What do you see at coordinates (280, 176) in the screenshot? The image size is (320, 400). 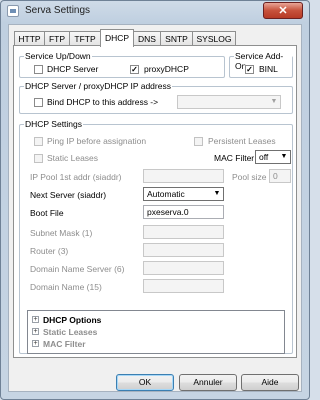 I see `pool-size-input: 0` at bounding box center [280, 176].